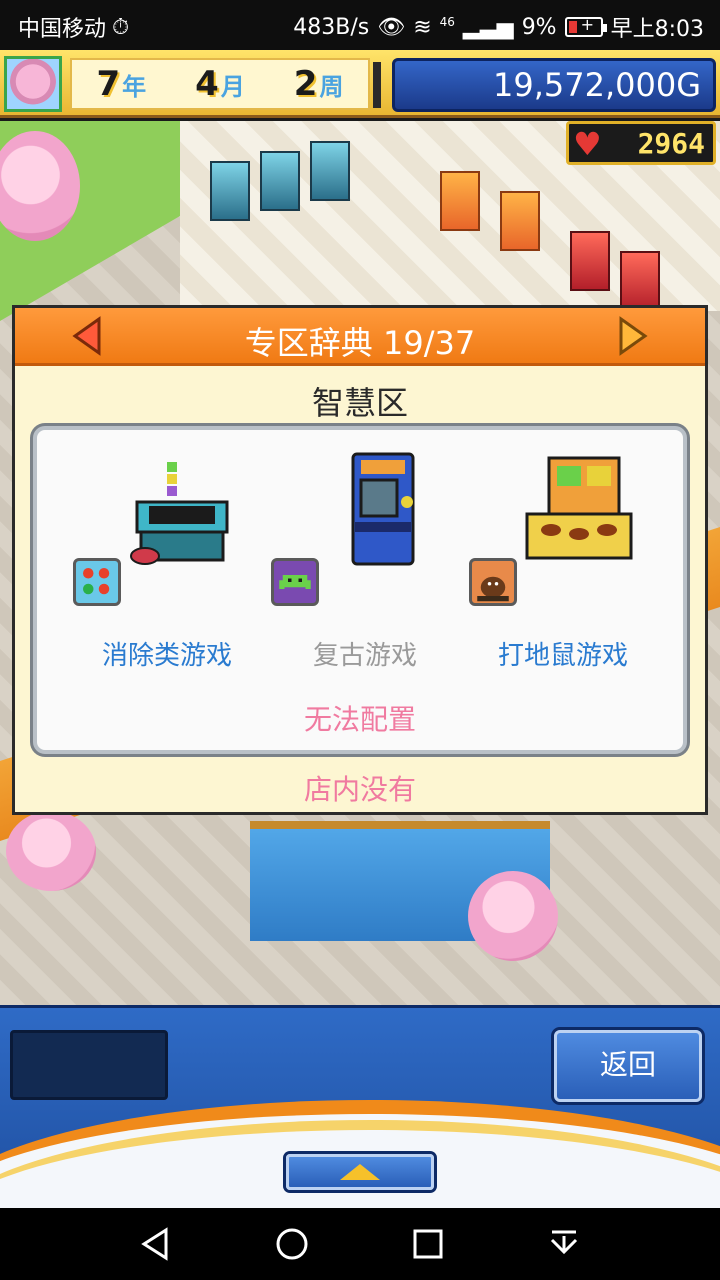 The width and height of the screenshot is (720, 1280). Describe the element at coordinates (554, 85) in the screenshot. I see `money-display: 19,572,000G` at that location.